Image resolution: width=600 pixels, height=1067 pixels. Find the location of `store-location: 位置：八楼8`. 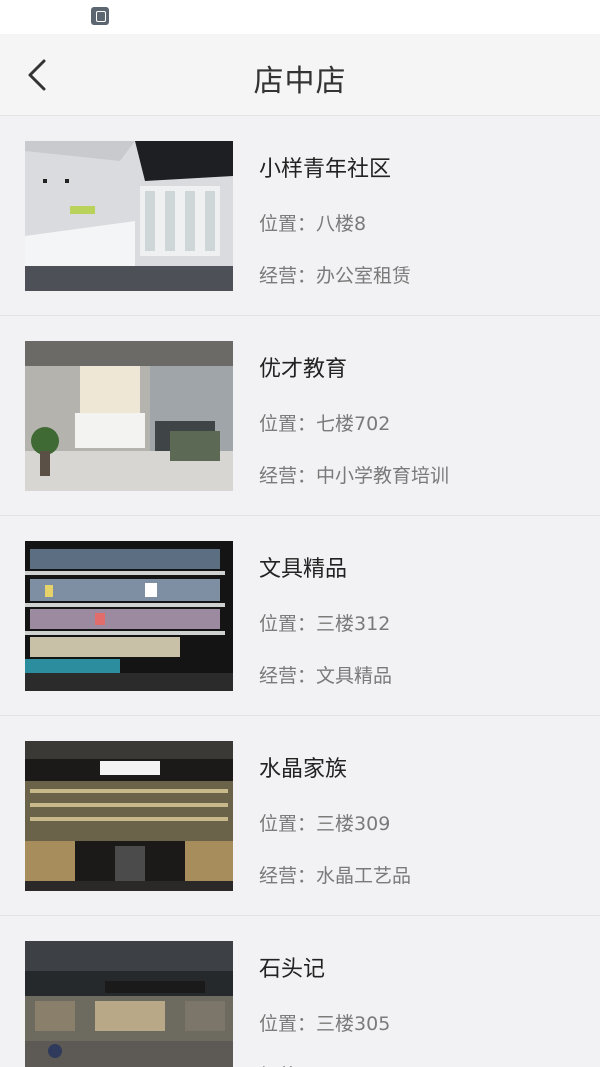

store-location: 位置：八楼8 is located at coordinates (313, 224).